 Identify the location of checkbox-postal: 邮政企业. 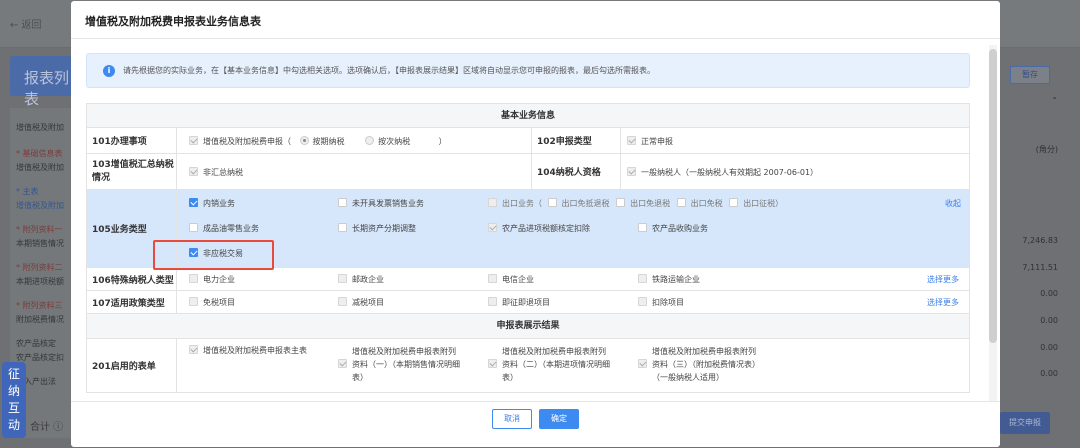
(361, 279).